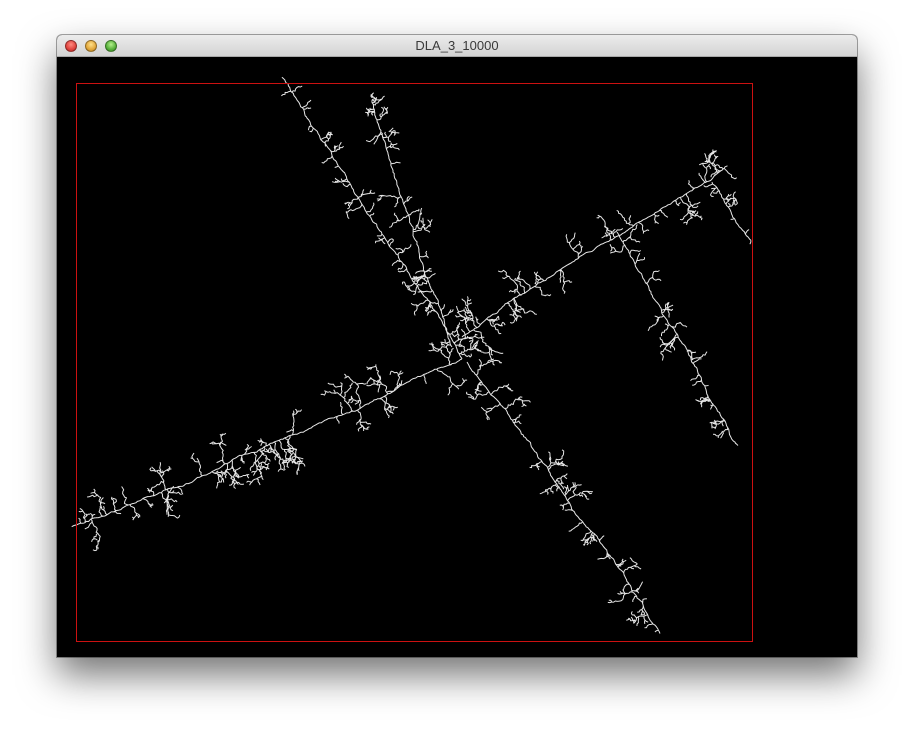 Image resolution: width=914 pixels, height=736 pixels. I want to click on window-title: DLA_3_10000, so click(457, 45).